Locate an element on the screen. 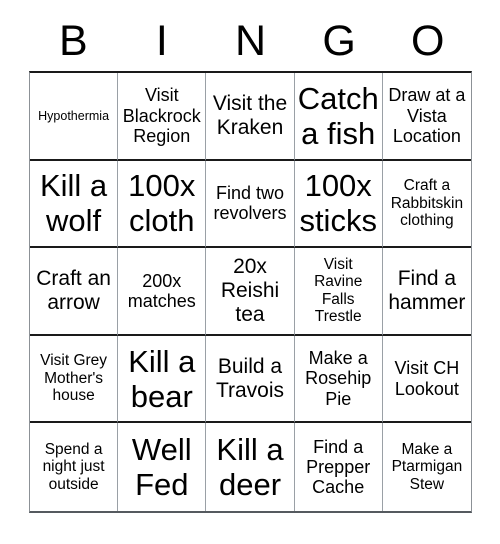 This screenshot has width=500, height=544. bingo-header-letter-i: I is located at coordinates (161, 41).